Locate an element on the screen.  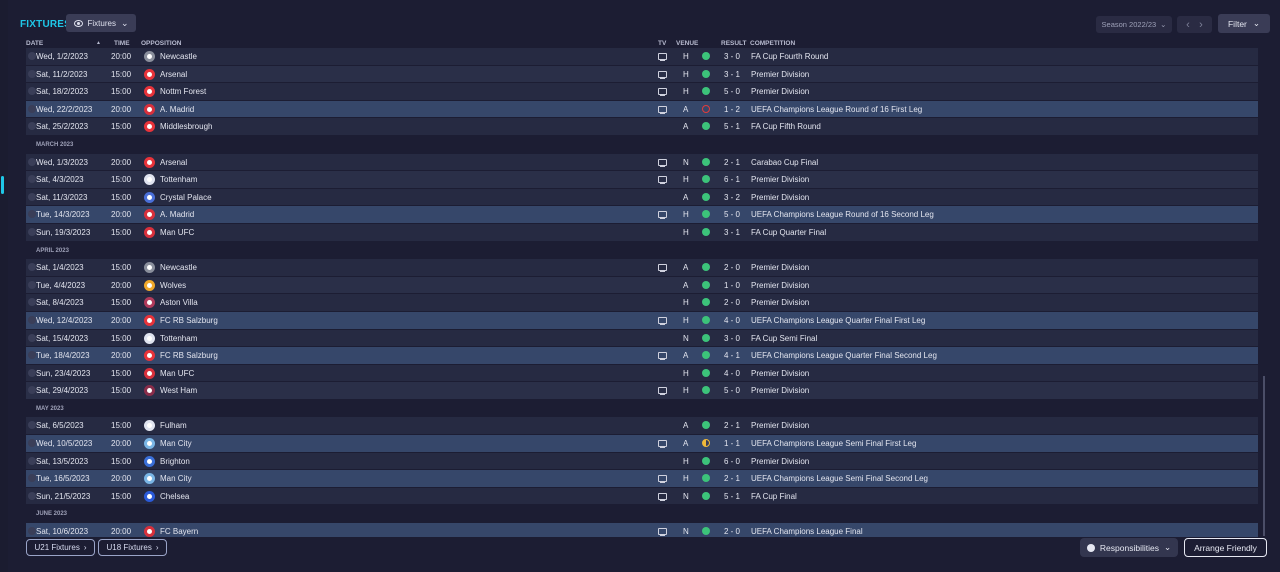
opponent-link: Nottm Forest is located at coordinates (183, 91).